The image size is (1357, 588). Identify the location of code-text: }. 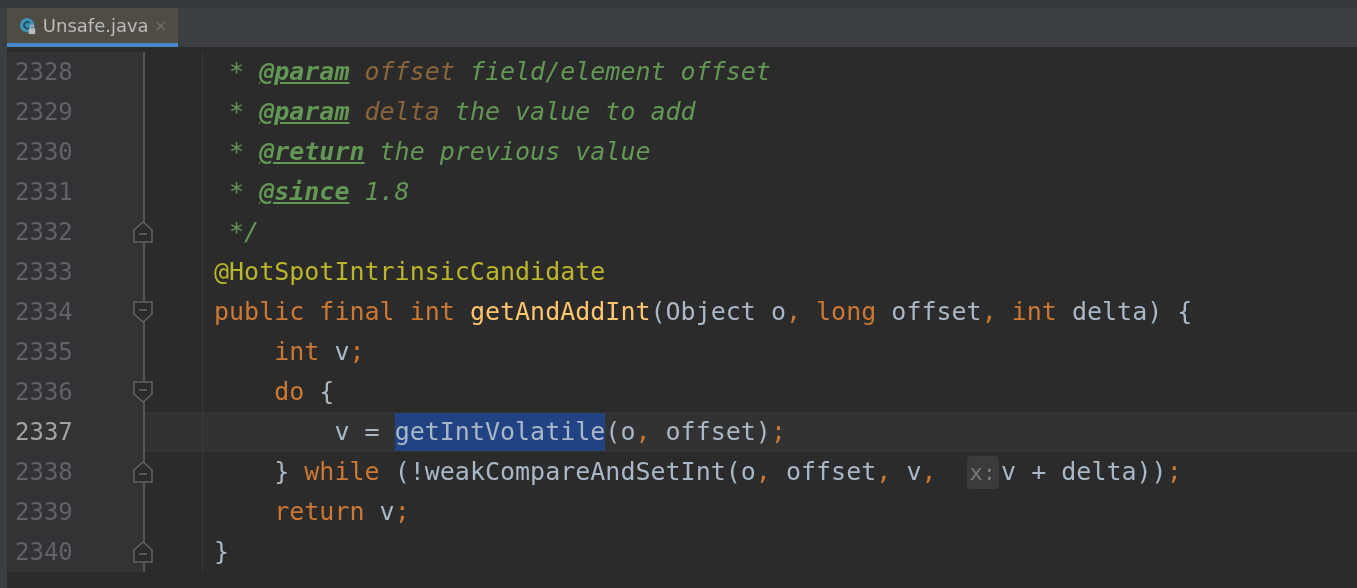
(222, 552).